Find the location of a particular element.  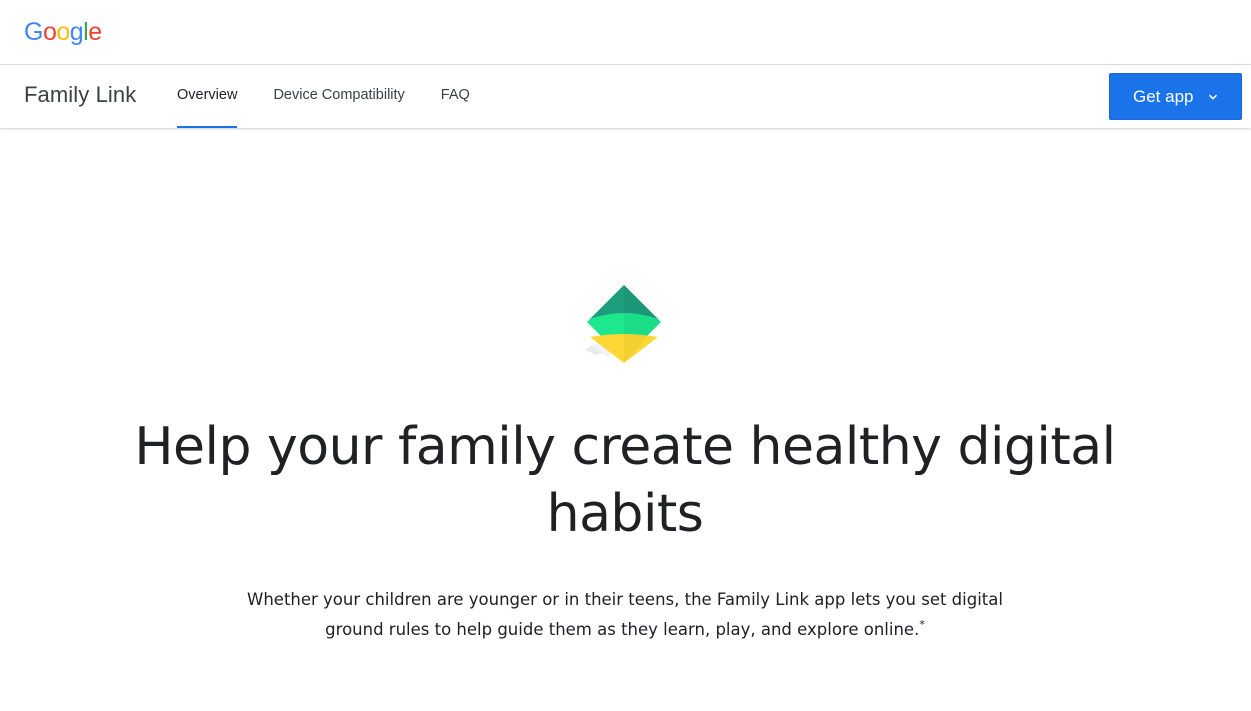

top-bar: Google is located at coordinates (625, 32).